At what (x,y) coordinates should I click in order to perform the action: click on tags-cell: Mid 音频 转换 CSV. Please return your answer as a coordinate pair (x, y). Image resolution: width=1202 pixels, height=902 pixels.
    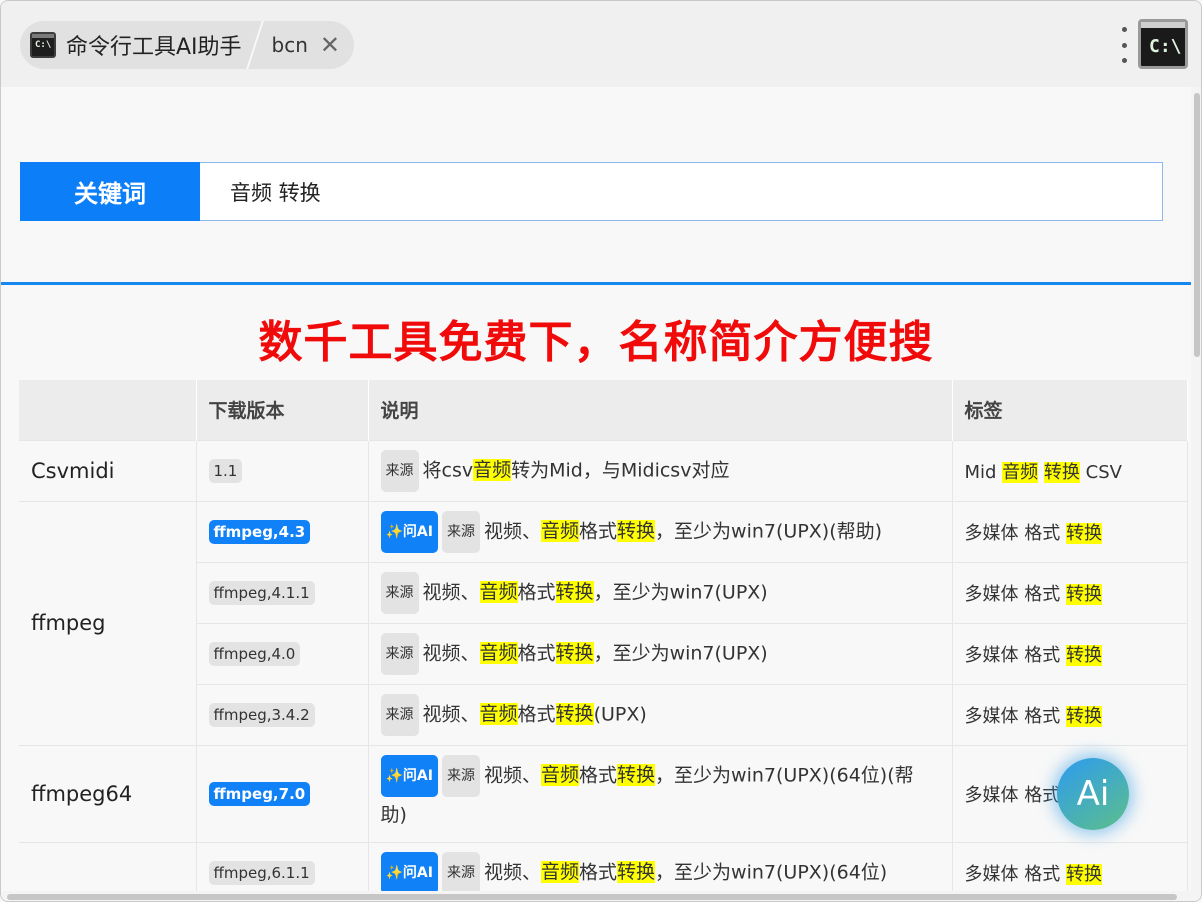
    Looking at the image, I should click on (1070, 470).